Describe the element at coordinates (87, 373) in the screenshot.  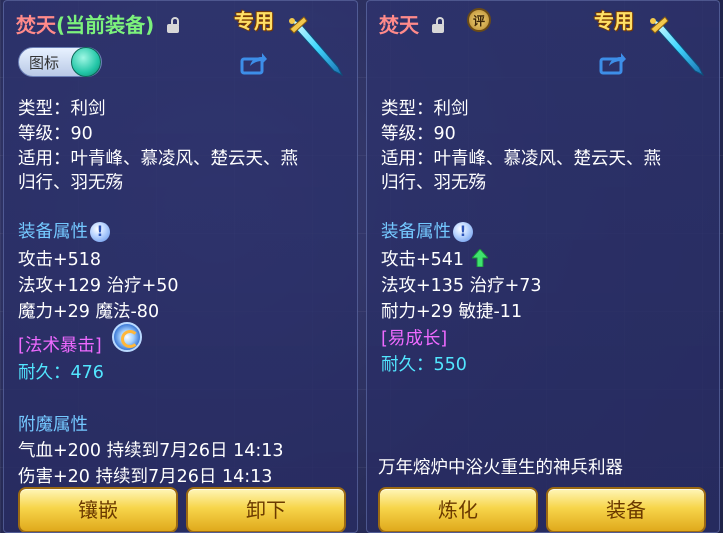
I see `durability-value: 476` at that location.